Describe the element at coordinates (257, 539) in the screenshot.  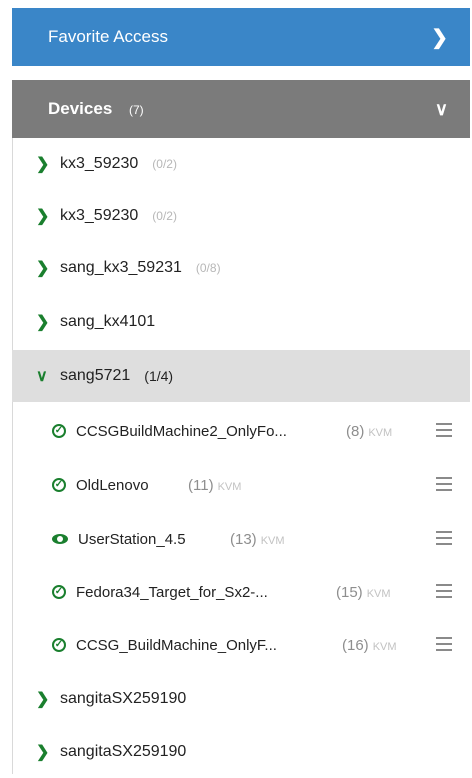
I see `target-count: (13) KVM` at that location.